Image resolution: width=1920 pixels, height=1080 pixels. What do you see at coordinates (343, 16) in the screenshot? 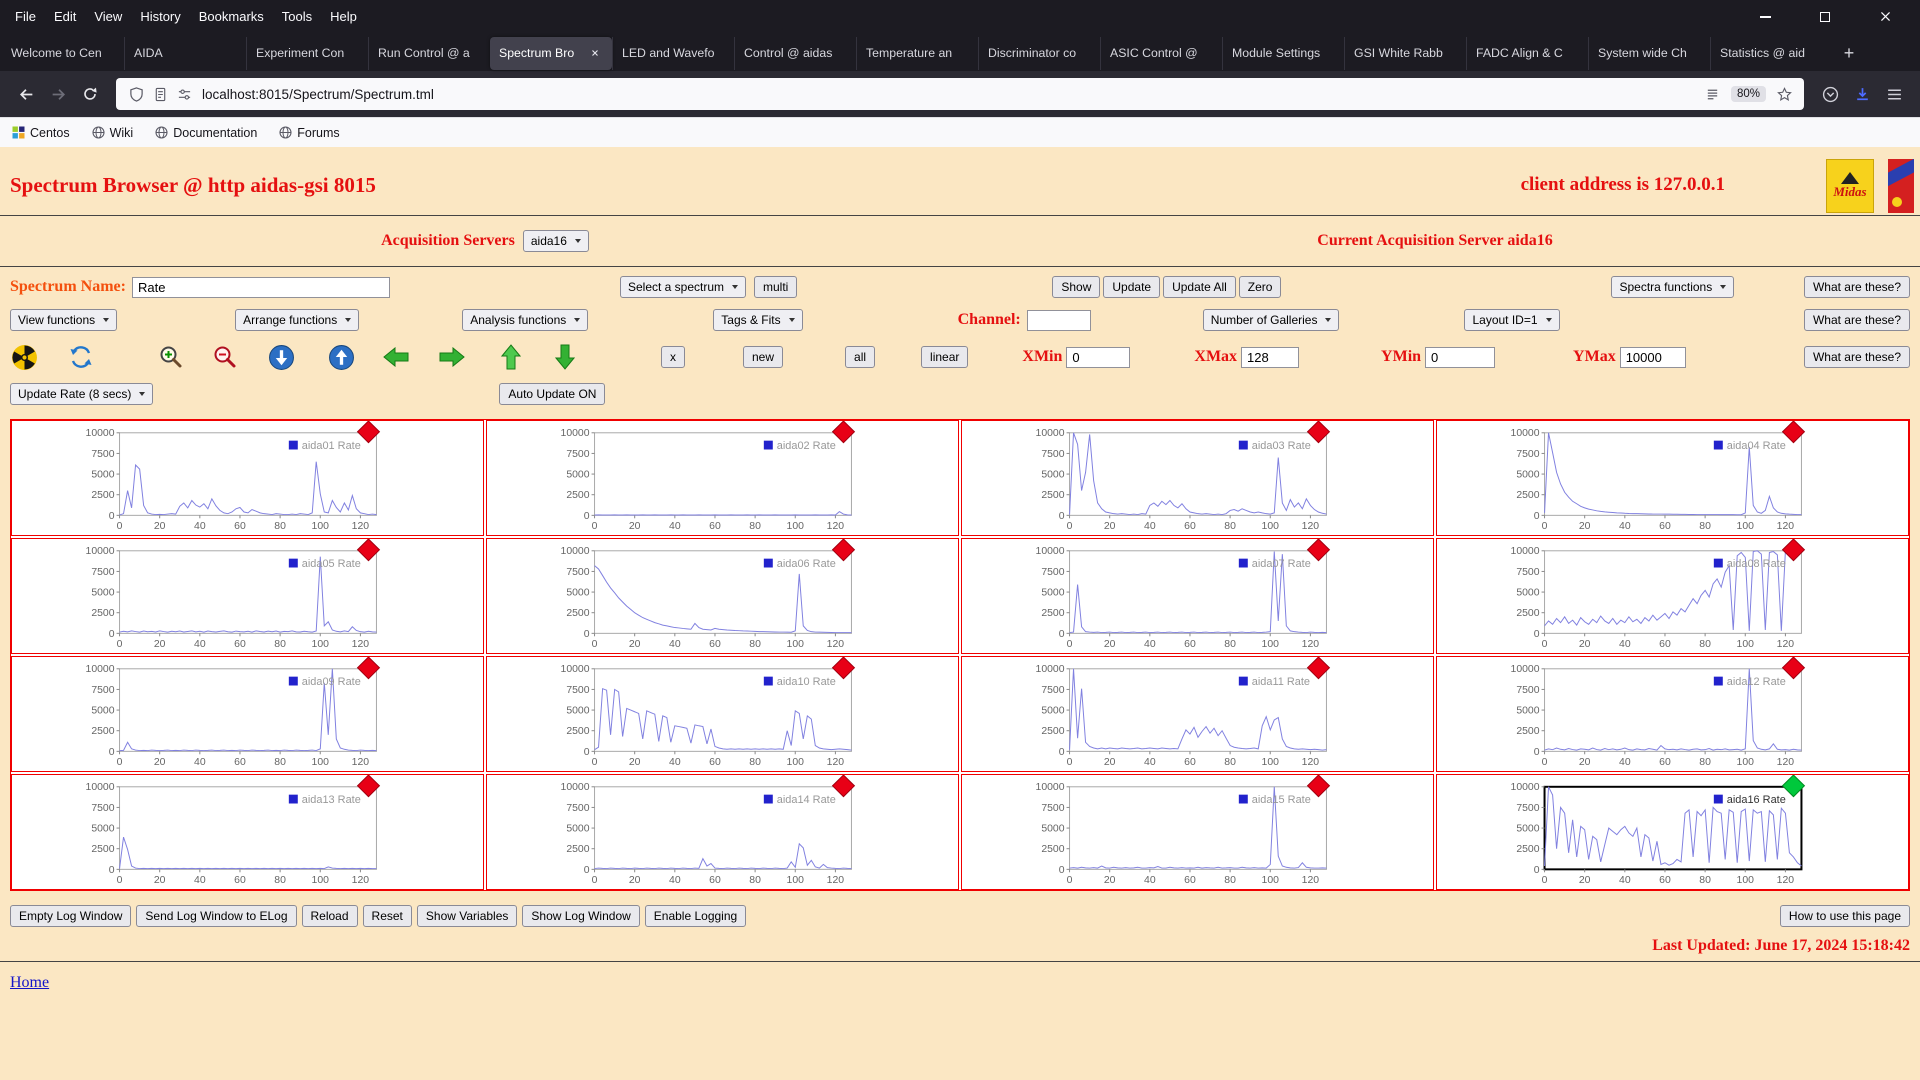
I see `menu-help: Help` at bounding box center [343, 16].